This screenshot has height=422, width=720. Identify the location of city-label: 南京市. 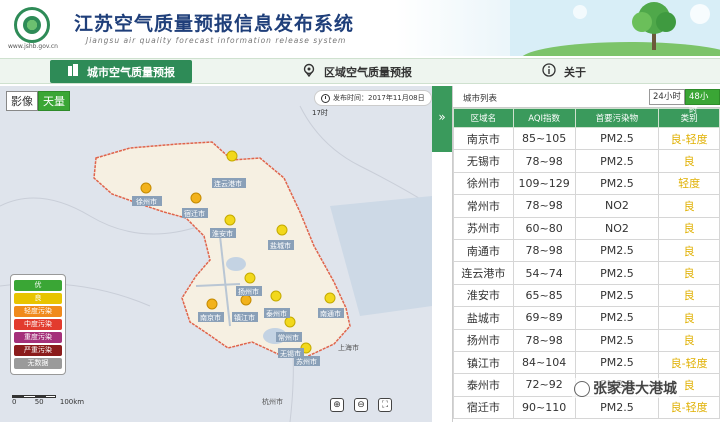
(210, 317).